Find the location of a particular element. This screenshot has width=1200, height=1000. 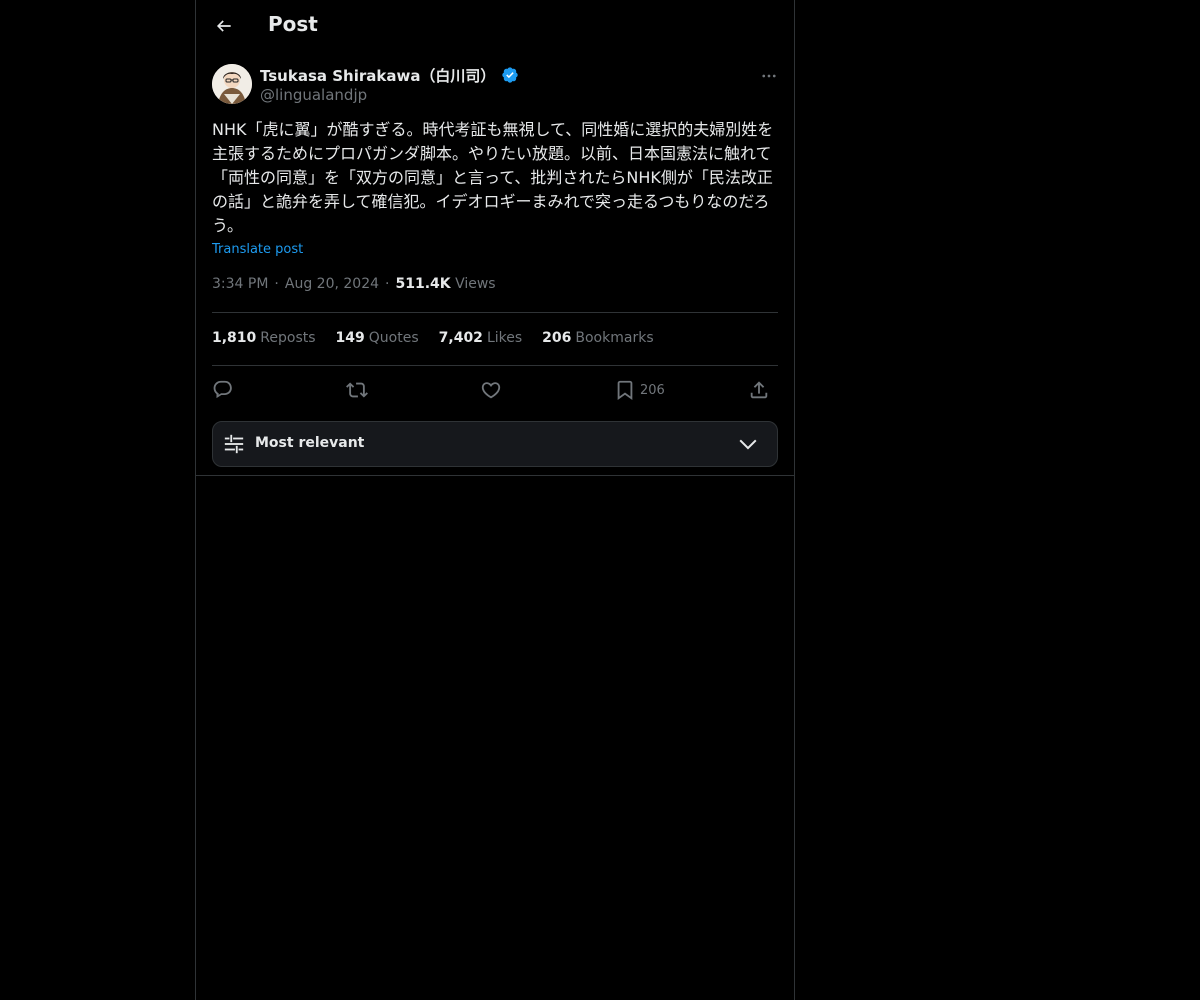

avatar-illustration is located at coordinates (232, 84).